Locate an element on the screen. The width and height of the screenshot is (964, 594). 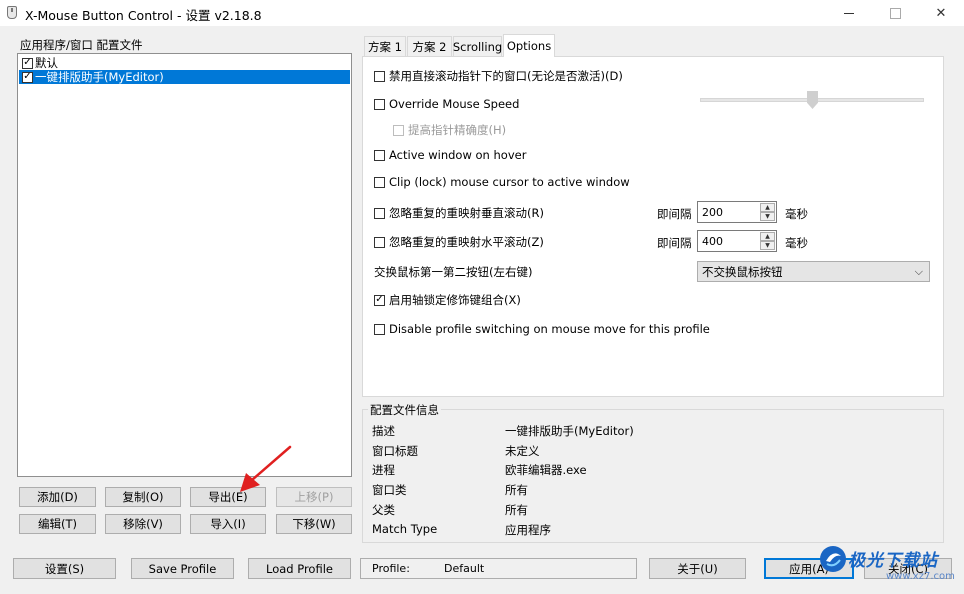
info-key: 窗口类 is located at coordinates (389, 490).